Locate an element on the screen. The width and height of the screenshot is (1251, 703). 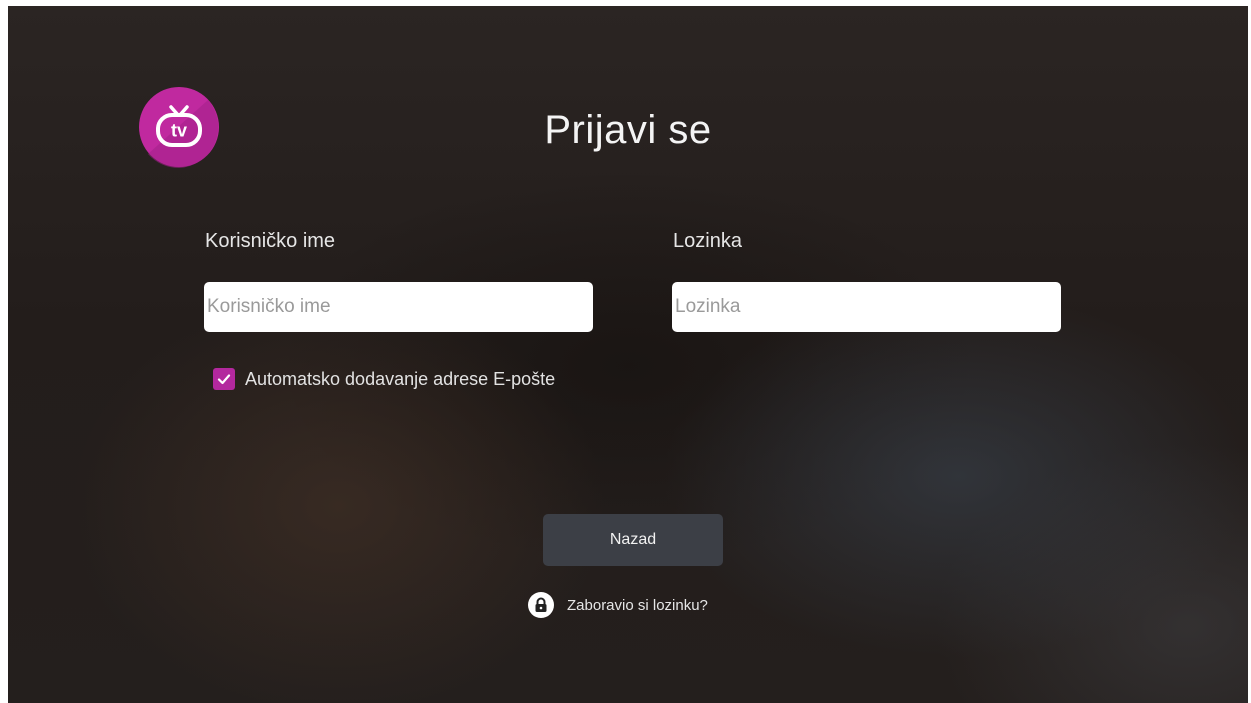
back-button: Nazad is located at coordinates (633, 540).